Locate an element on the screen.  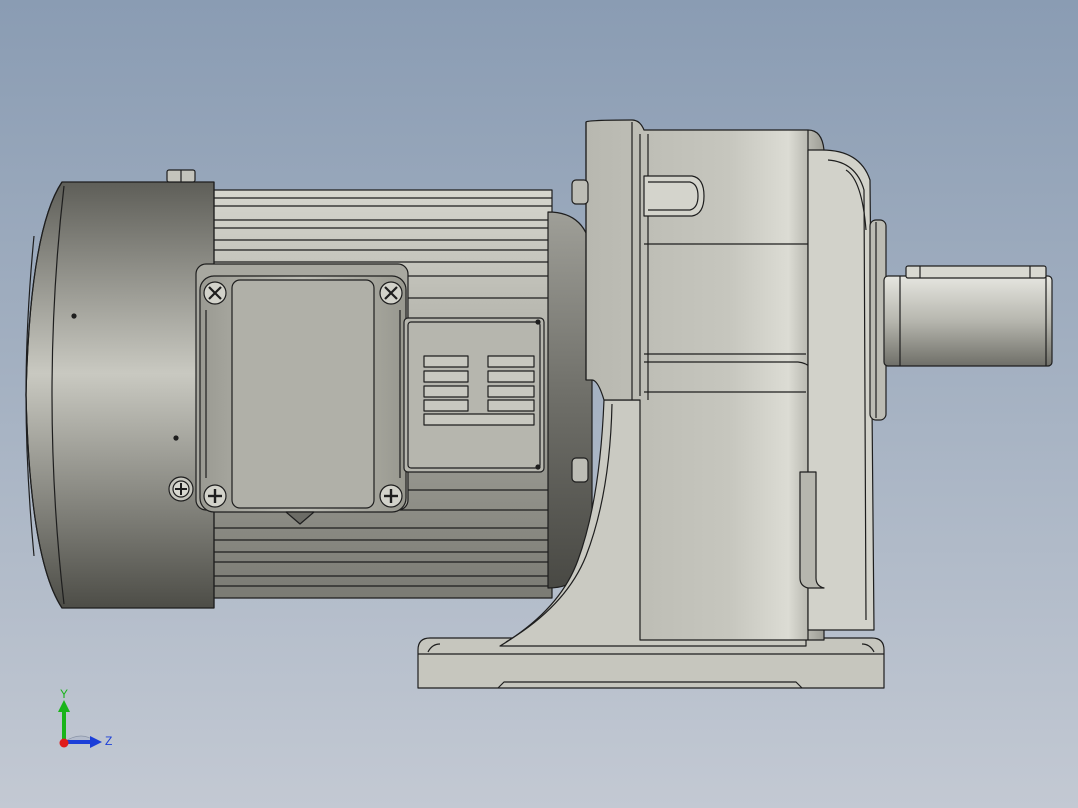
nameplate is located at coordinates (474, 395).